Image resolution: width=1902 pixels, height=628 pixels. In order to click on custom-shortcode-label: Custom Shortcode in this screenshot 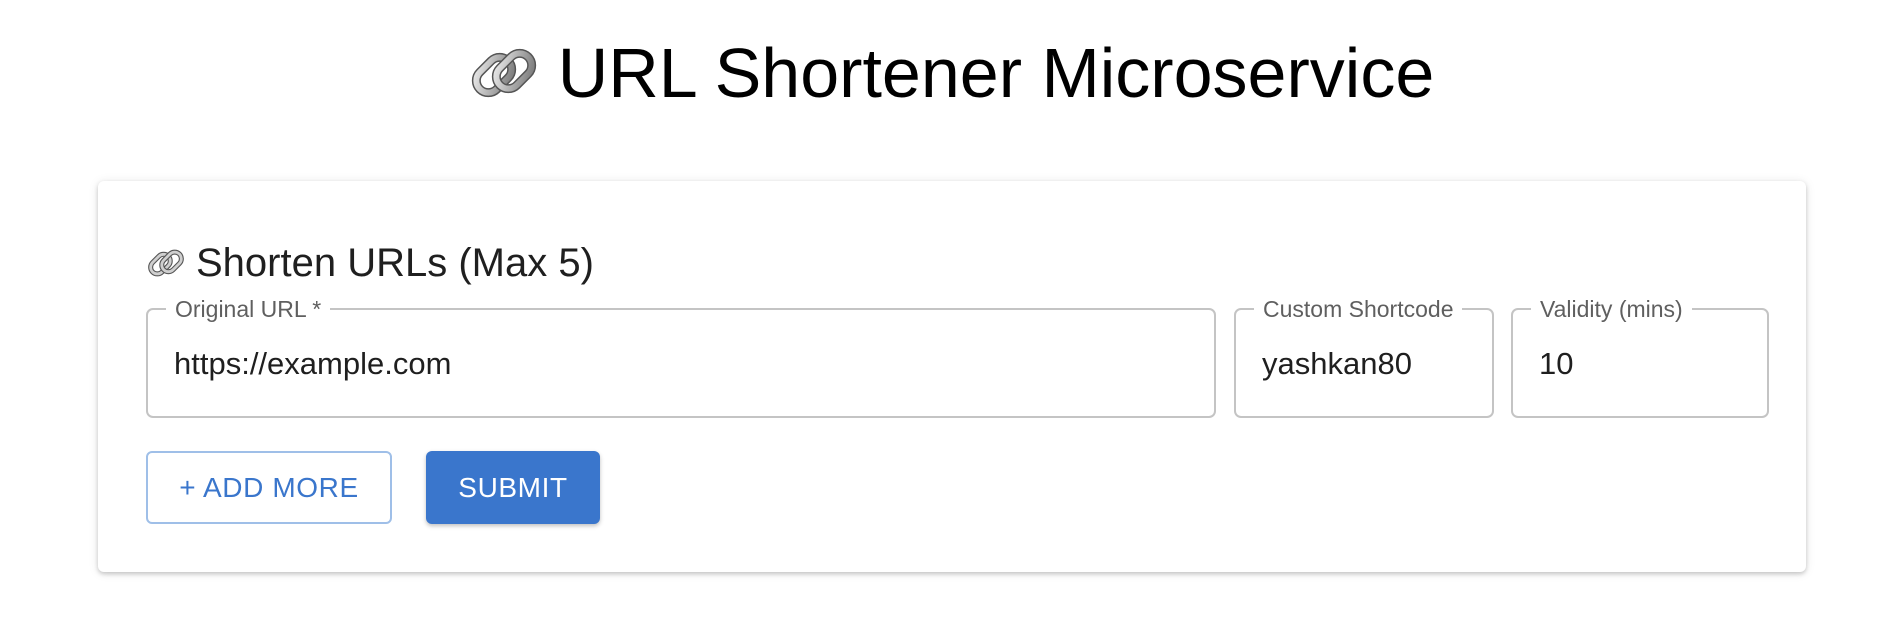, I will do `click(1358, 309)`.